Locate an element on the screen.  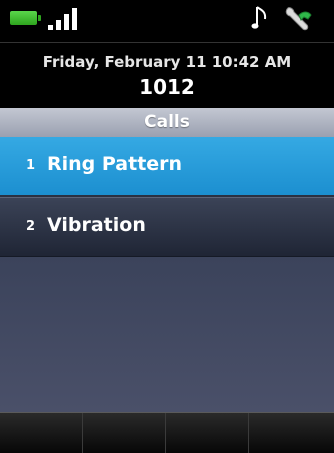
menu-item-label: Vibration is located at coordinates (96, 225).